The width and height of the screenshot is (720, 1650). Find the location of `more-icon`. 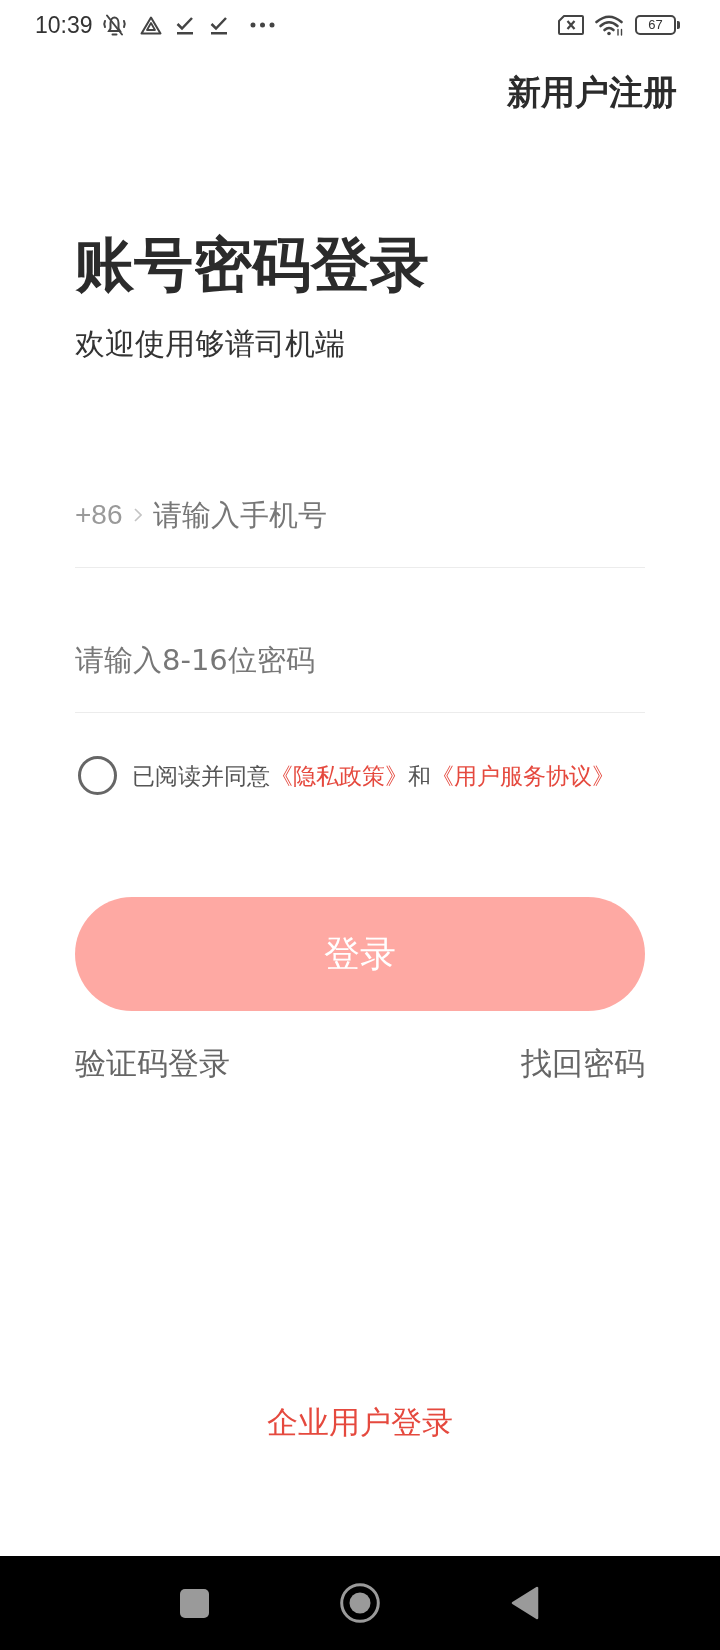

more-icon is located at coordinates (262, 25).